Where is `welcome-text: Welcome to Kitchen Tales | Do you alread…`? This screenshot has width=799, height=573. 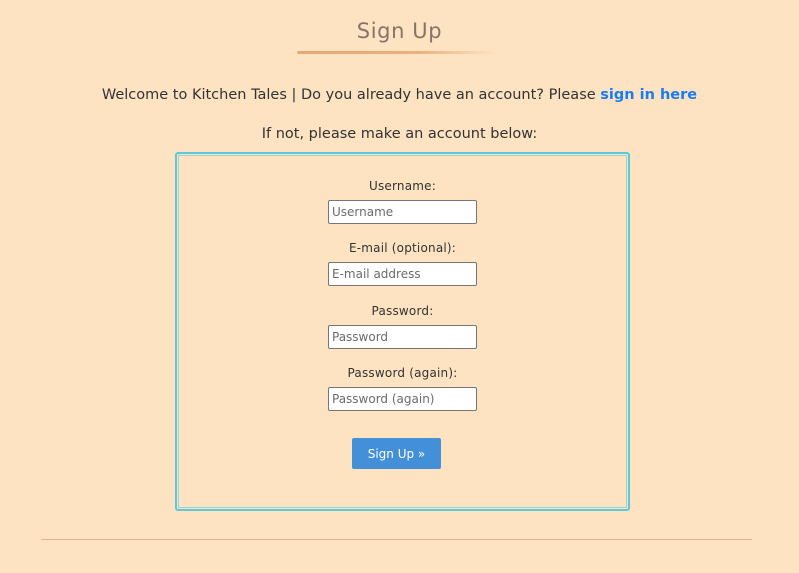
welcome-text: Welcome to Kitchen Tales | Do you alread… is located at coordinates (399, 95).